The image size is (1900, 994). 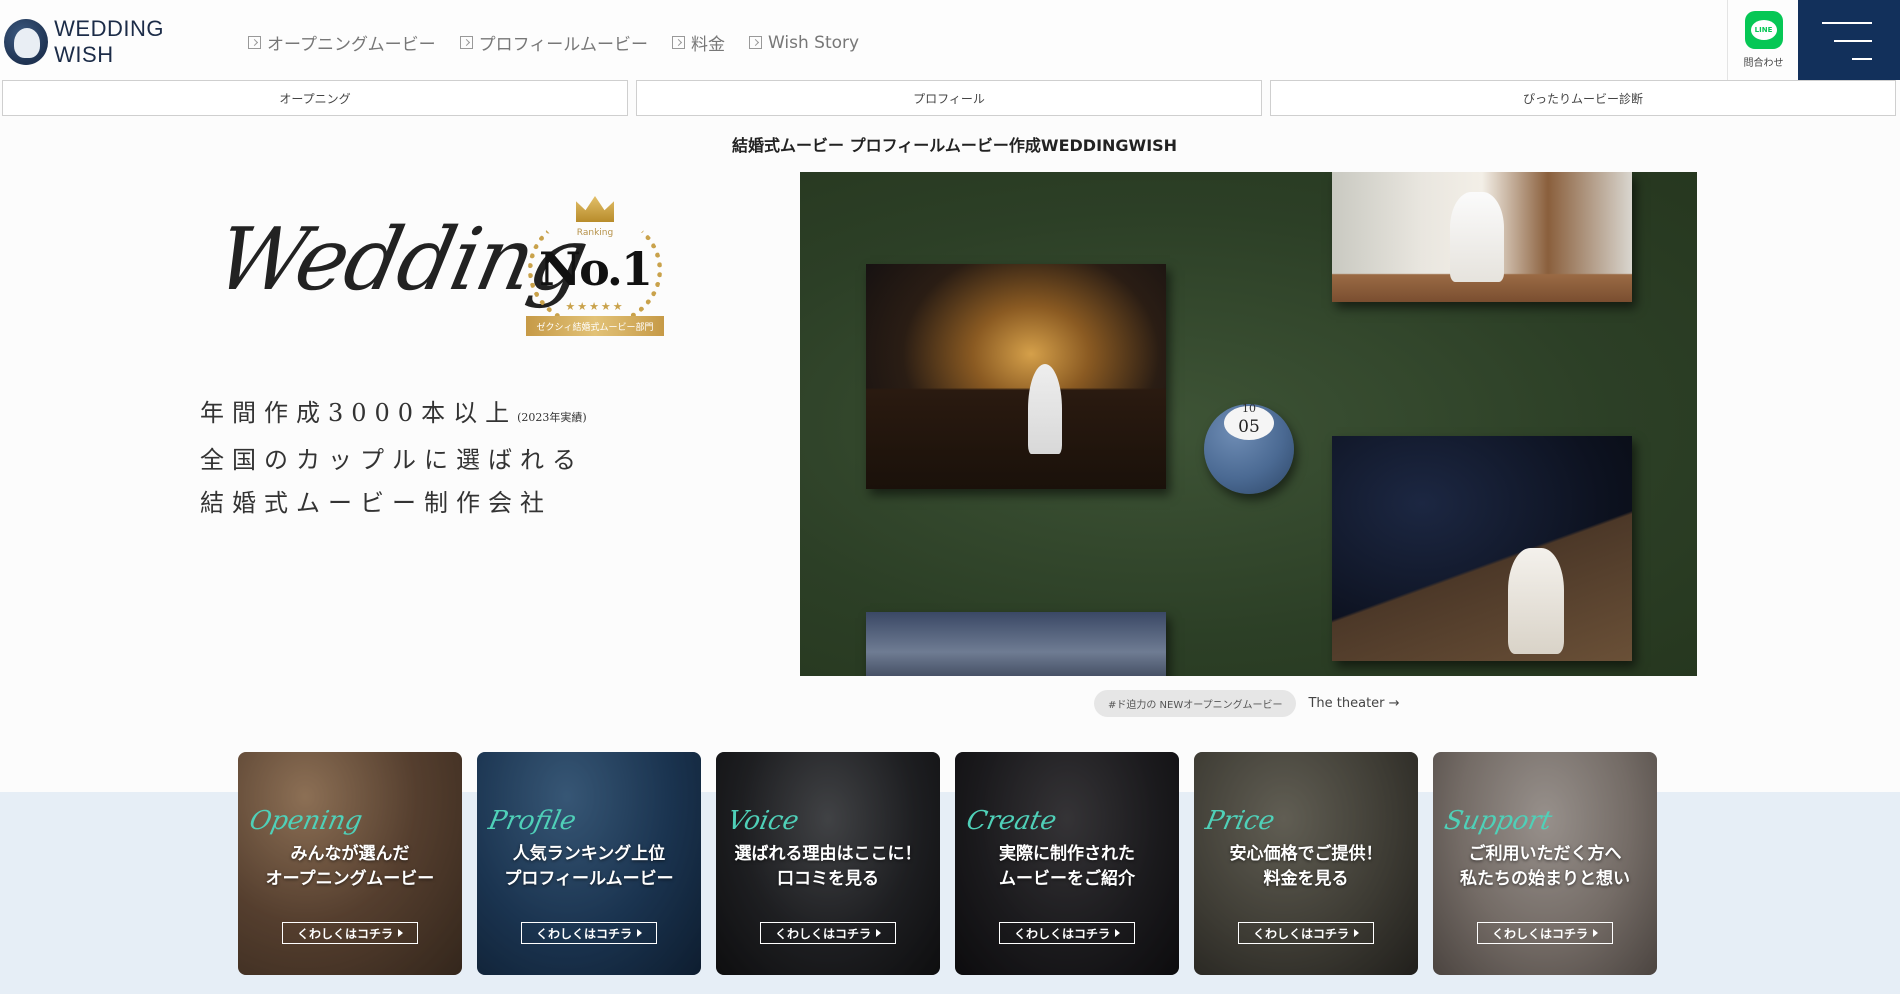 I want to click on card-title: 選ばれる理由はここに！ 口コミを見る, so click(x=828, y=866).